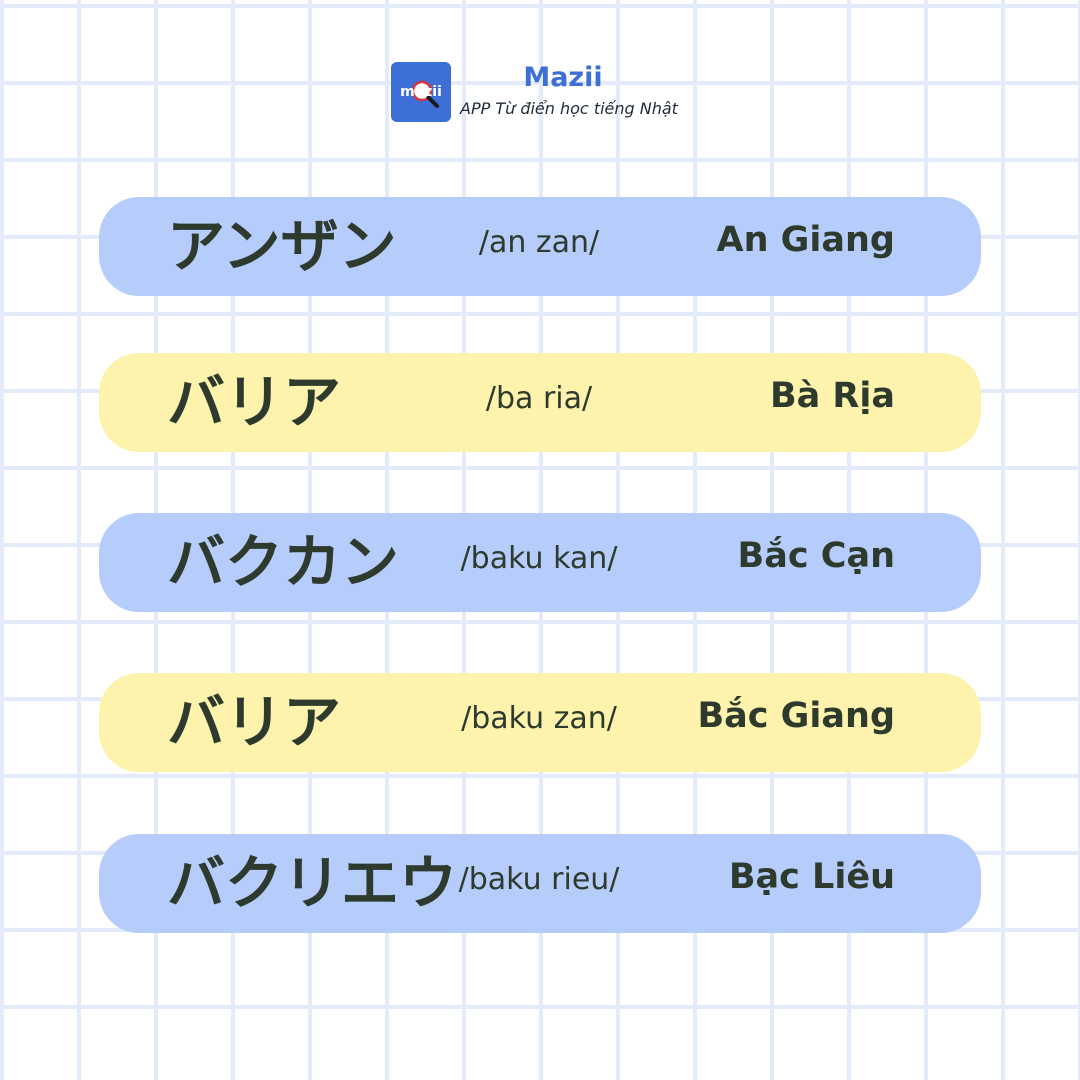 This screenshot has height=1080, width=1080. I want to click on vocab-card-ba-ria: バリア /ba ria/ Bà Rịa, so click(540, 402).